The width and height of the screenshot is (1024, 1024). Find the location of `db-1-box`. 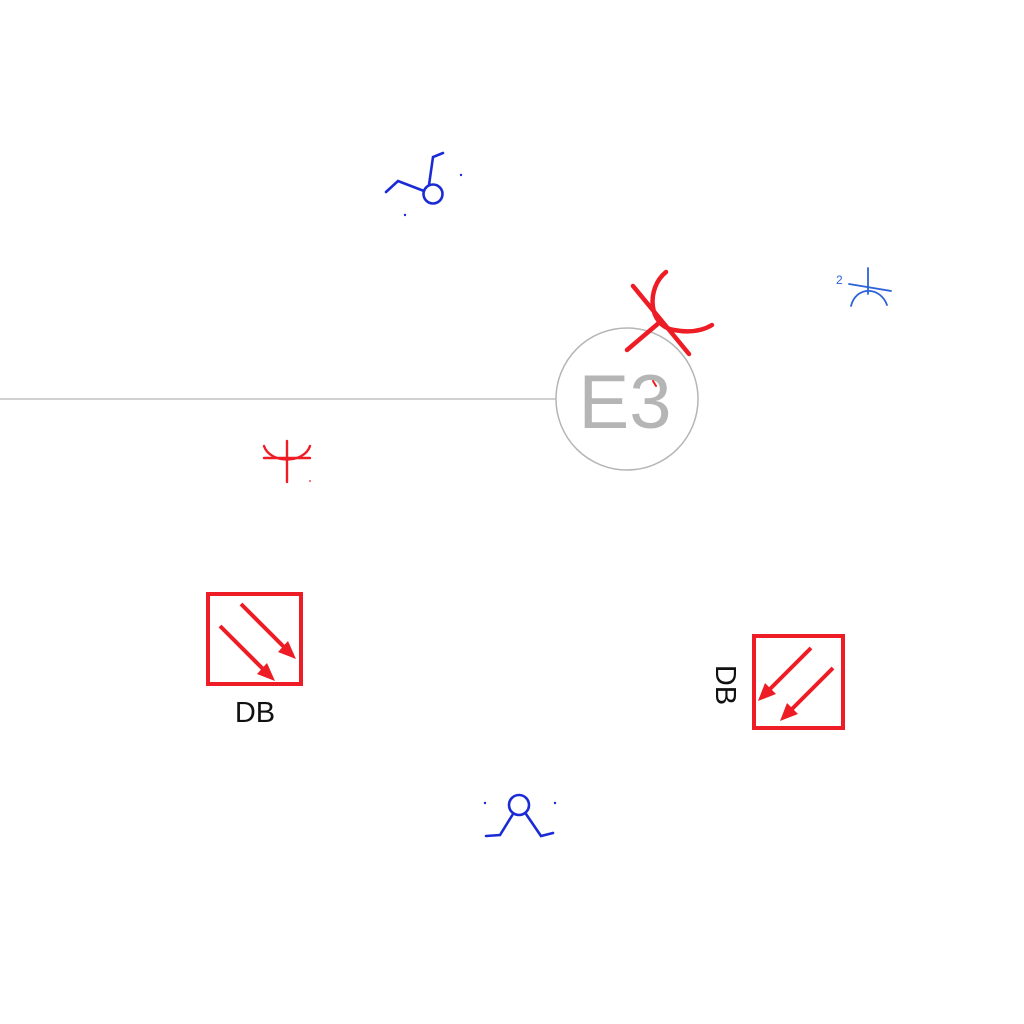

db-1-box is located at coordinates (254, 639).